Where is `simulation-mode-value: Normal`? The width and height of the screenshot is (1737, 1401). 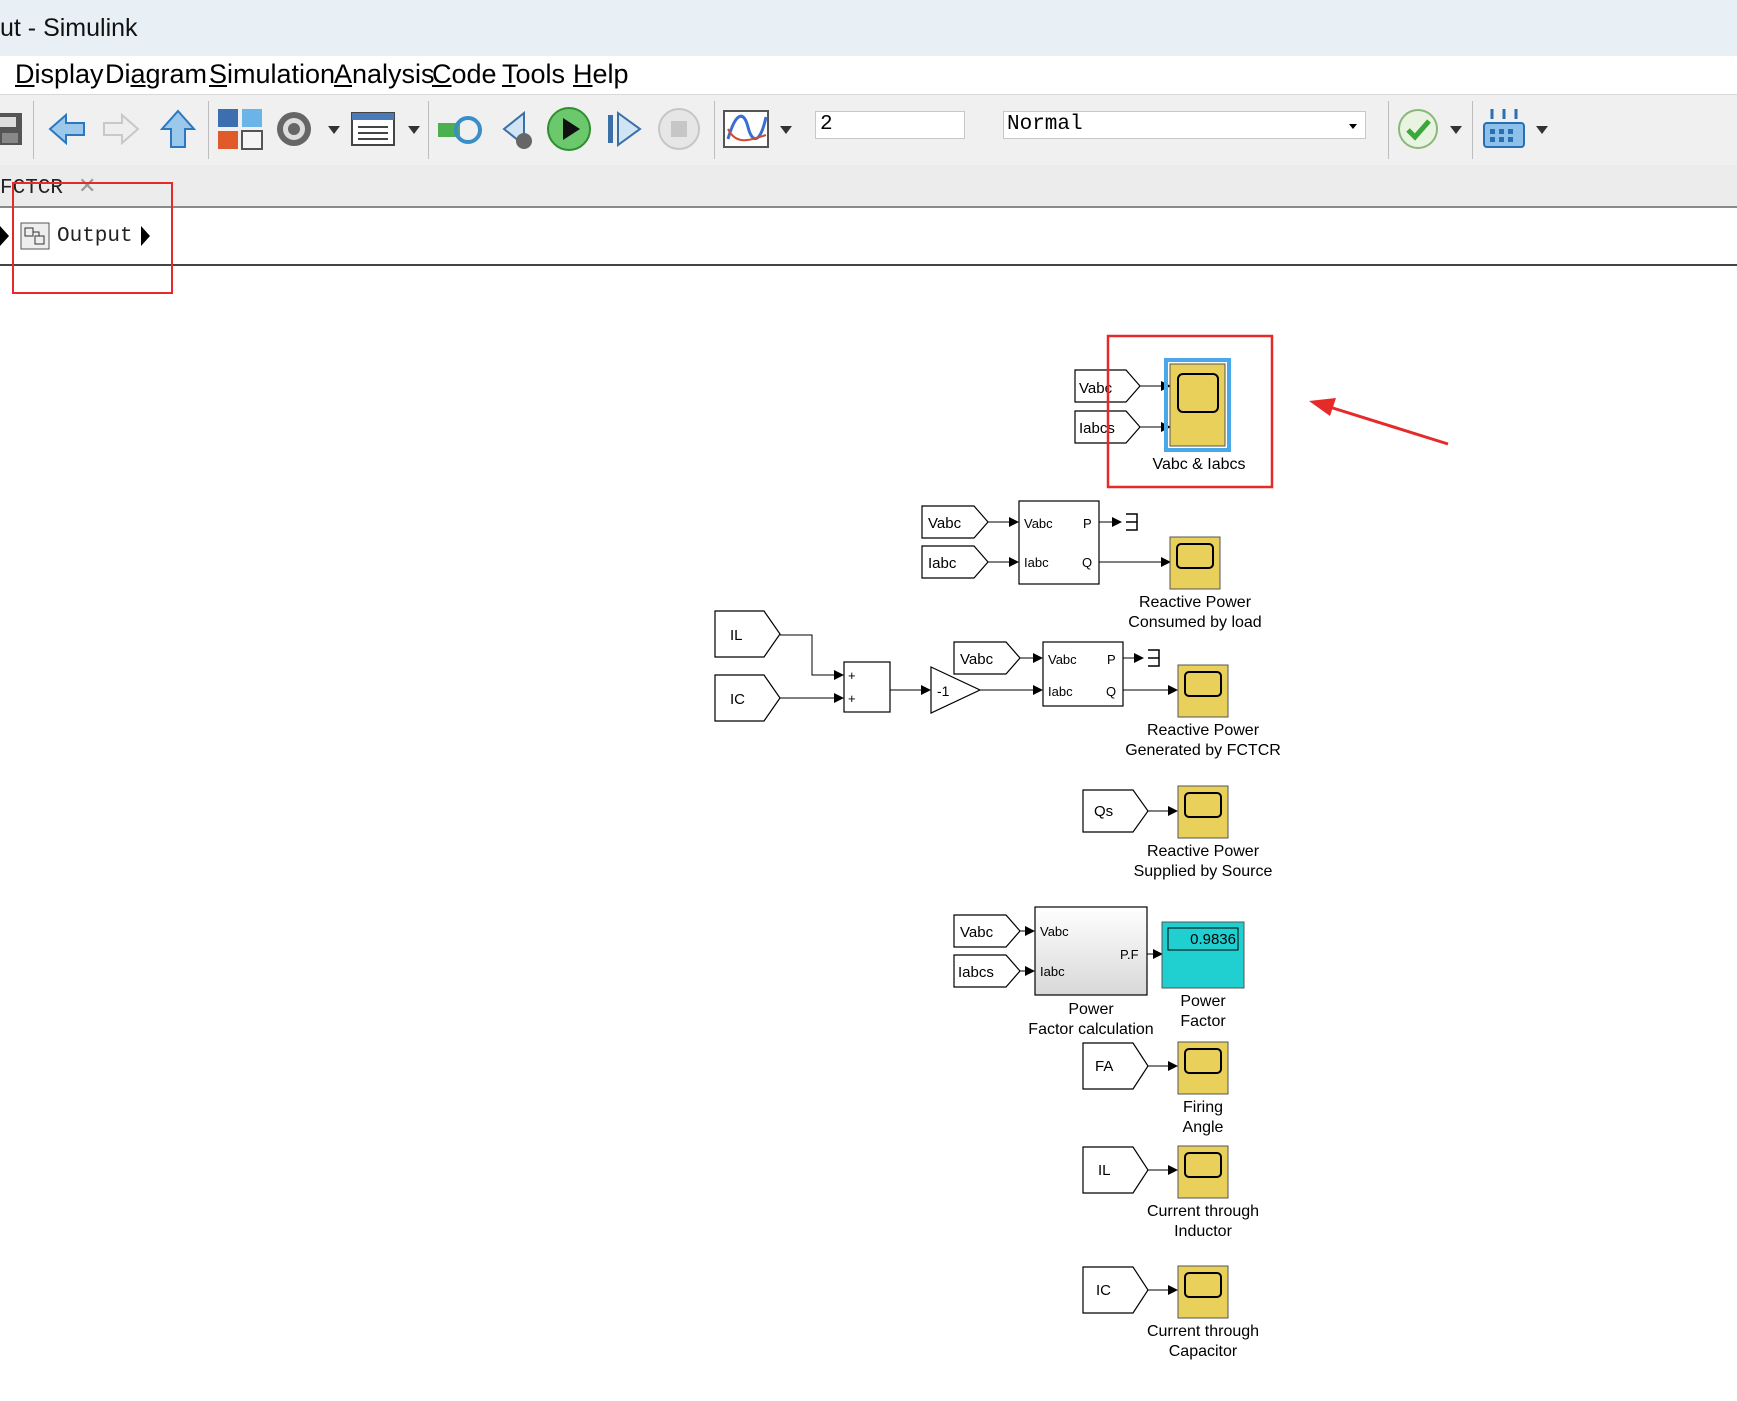 simulation-mode-value: Normal is located at coordinates (1045, 124).